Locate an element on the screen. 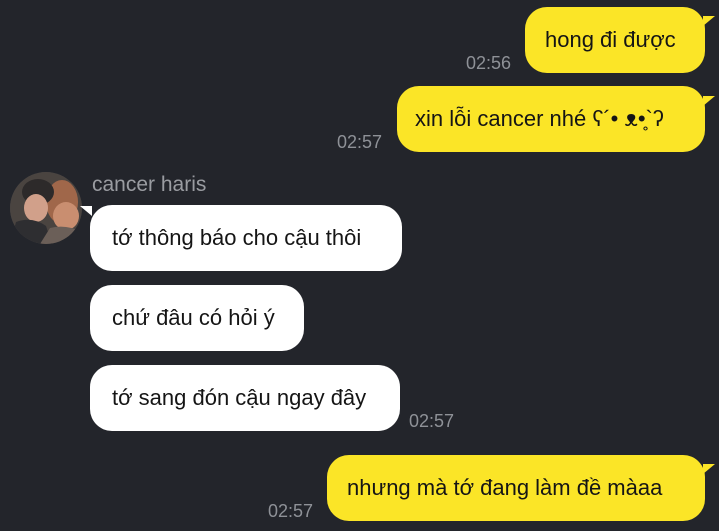 The width and height of the screenshot is (719, 531). outgoing-message-bubble: hong đi được is located at coordinates (615, 40).